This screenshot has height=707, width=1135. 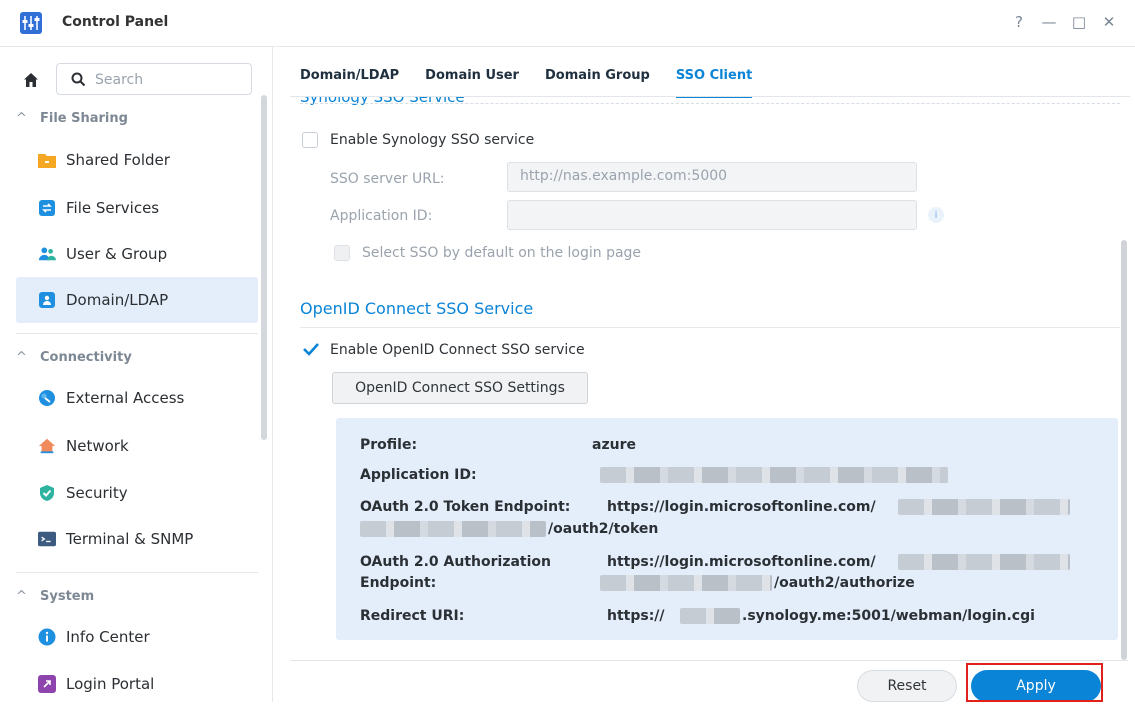 What do you see at coordinates (936, 215) in the screenshot?
I see `info-icon: i` at bounding box center [936, 215].